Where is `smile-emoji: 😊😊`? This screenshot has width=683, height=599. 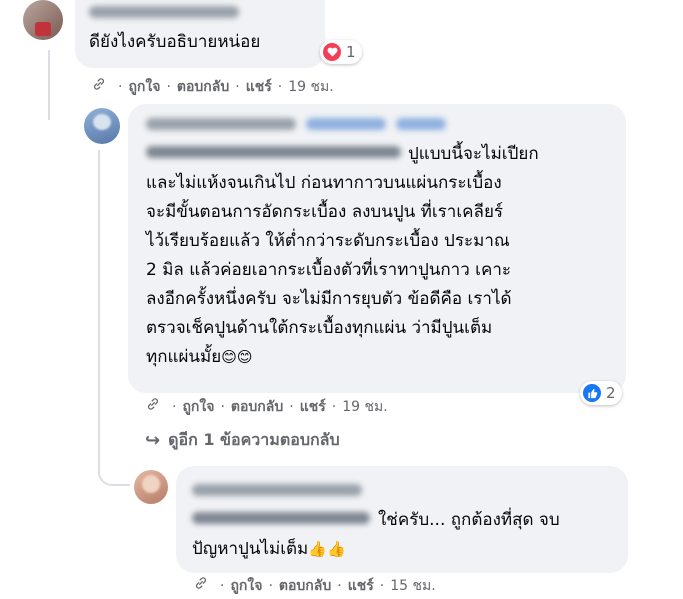 smile-emoji: 😊😊 is located at coordinates (237, 357).